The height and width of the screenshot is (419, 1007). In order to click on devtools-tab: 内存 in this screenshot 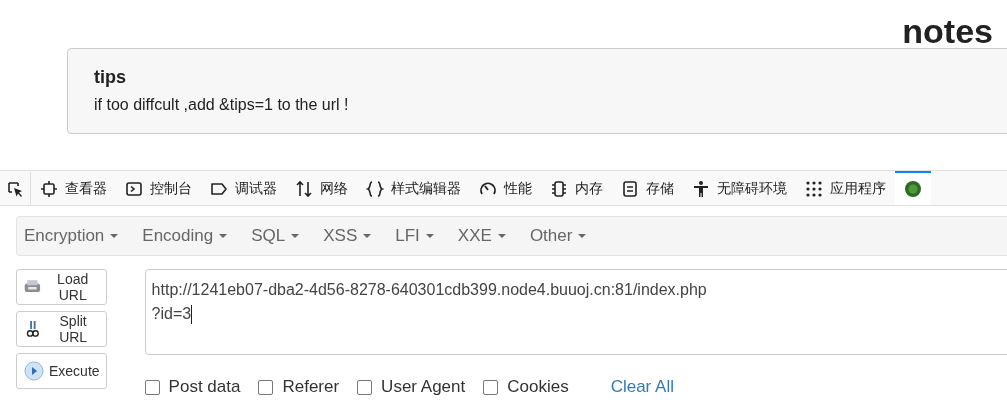, I will do `click(576, 188)`.